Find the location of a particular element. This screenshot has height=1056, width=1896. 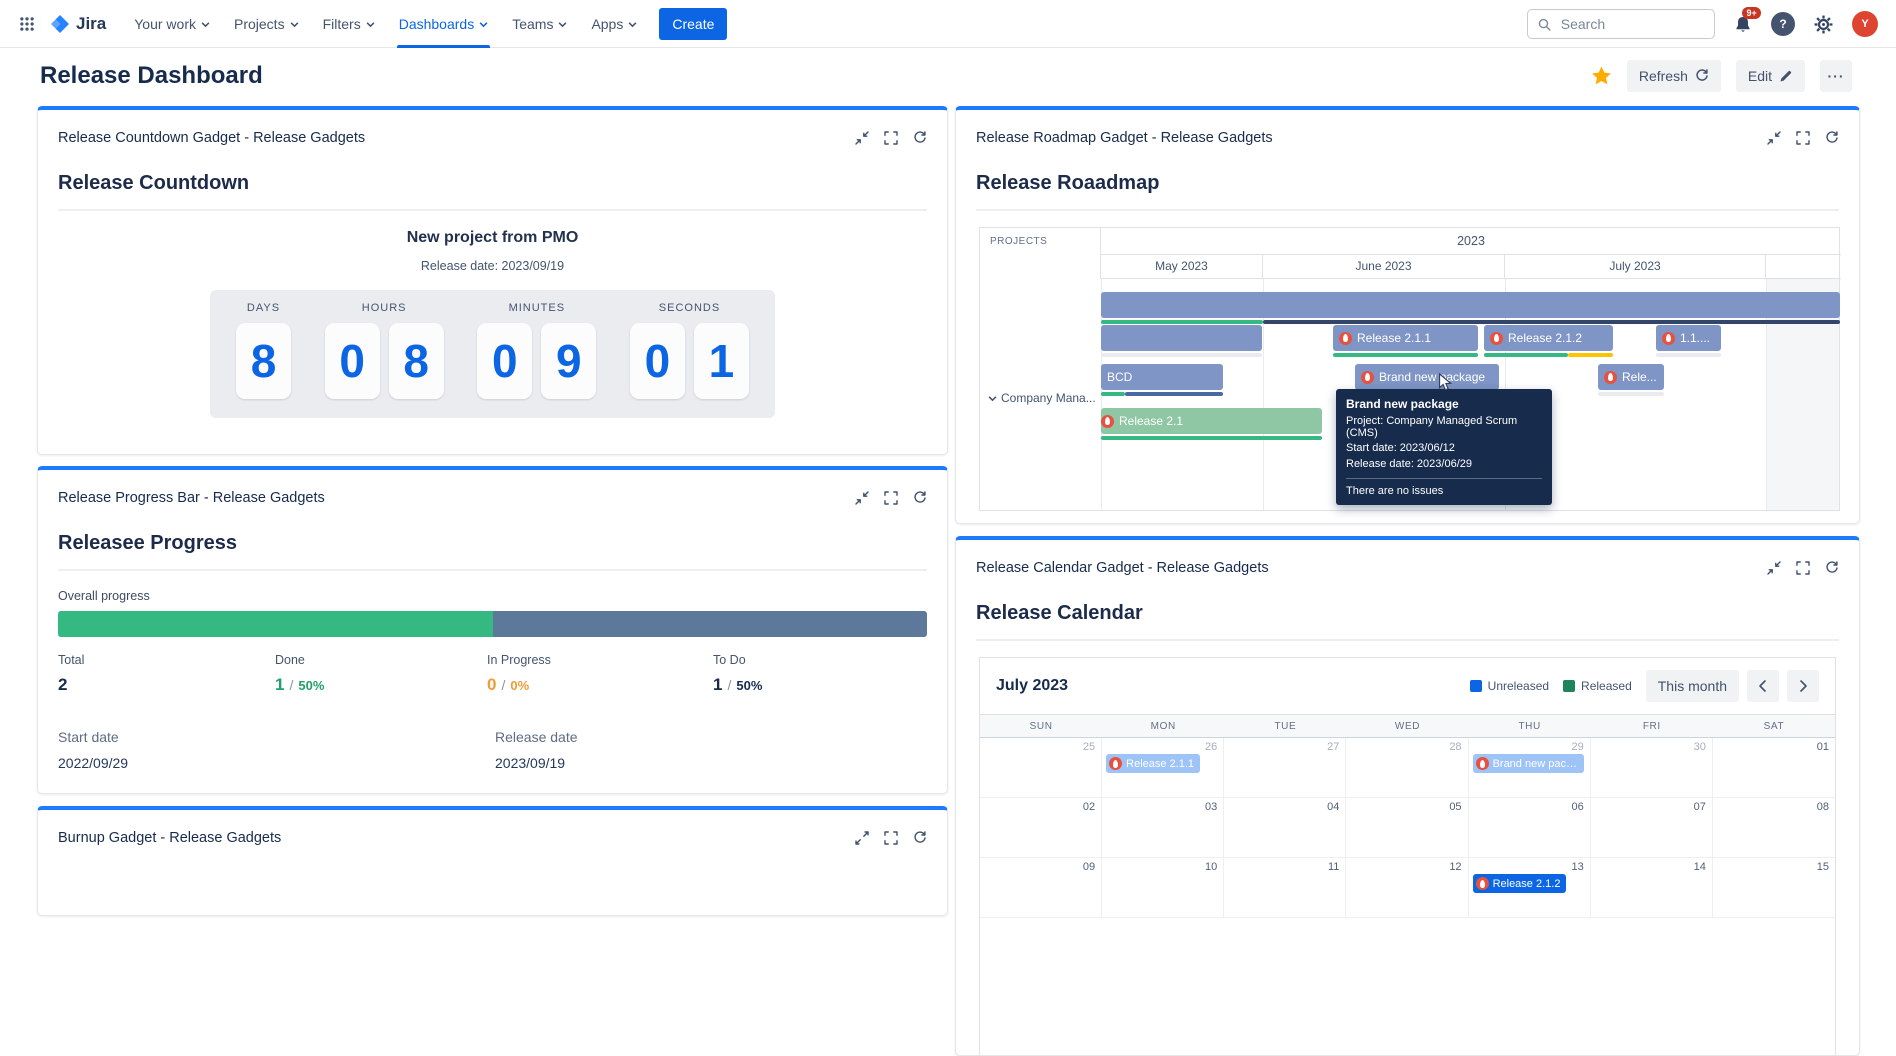

release-event-chip: Release 2.1.2 is located at coordinates (1519, 883).